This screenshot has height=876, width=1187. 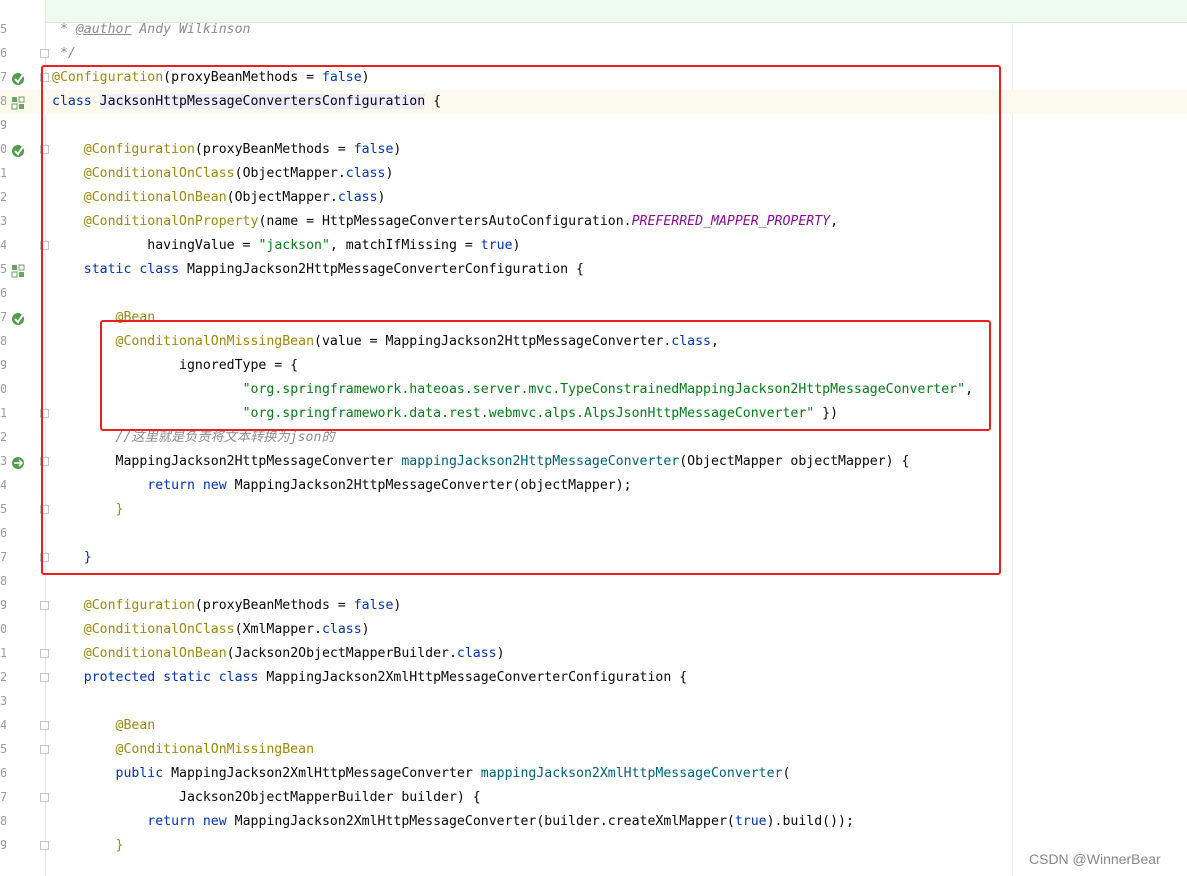 I want to click on code-line: 9 ignoredType = {, so click(x=593, y=366).